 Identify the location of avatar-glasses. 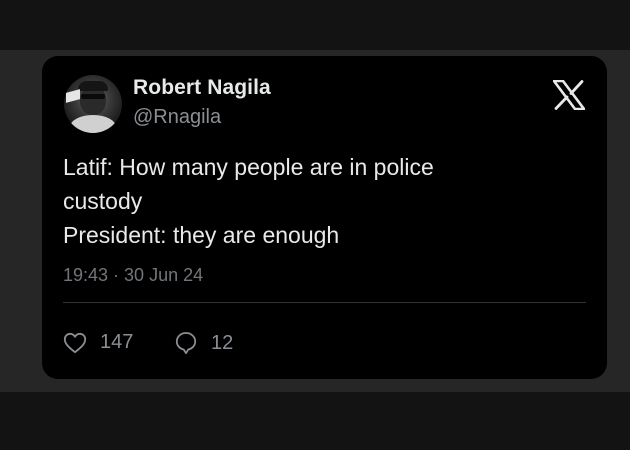
(93, 96).